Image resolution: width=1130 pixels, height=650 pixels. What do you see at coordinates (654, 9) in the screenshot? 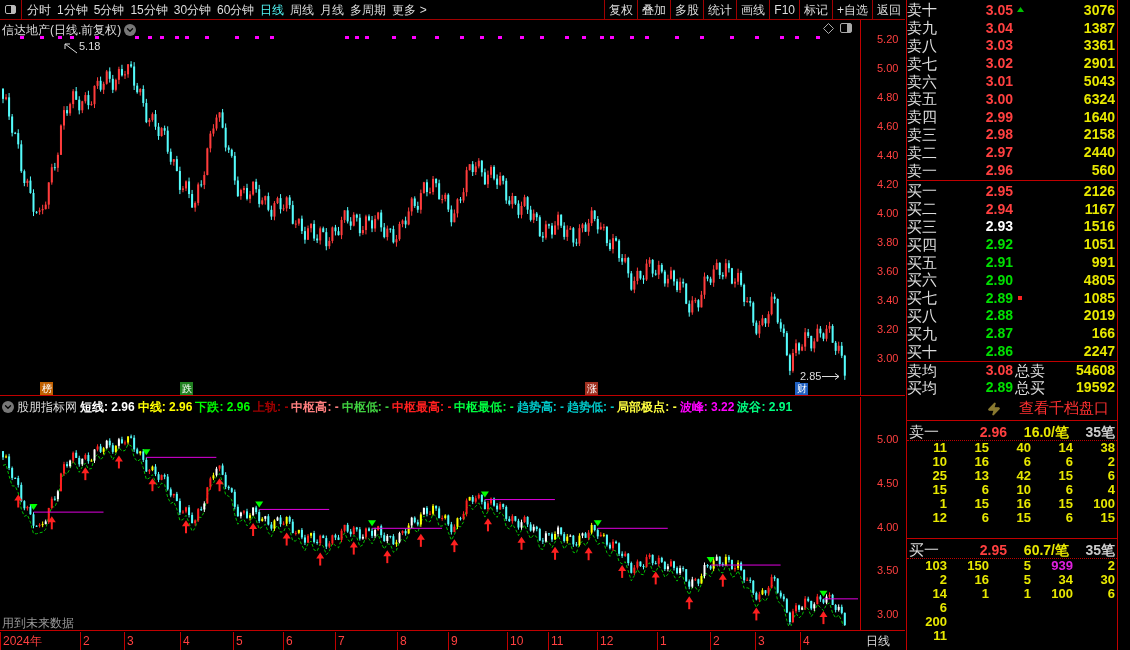
I see `toolbar-button: 叠加` at bounding box center [654, 9].